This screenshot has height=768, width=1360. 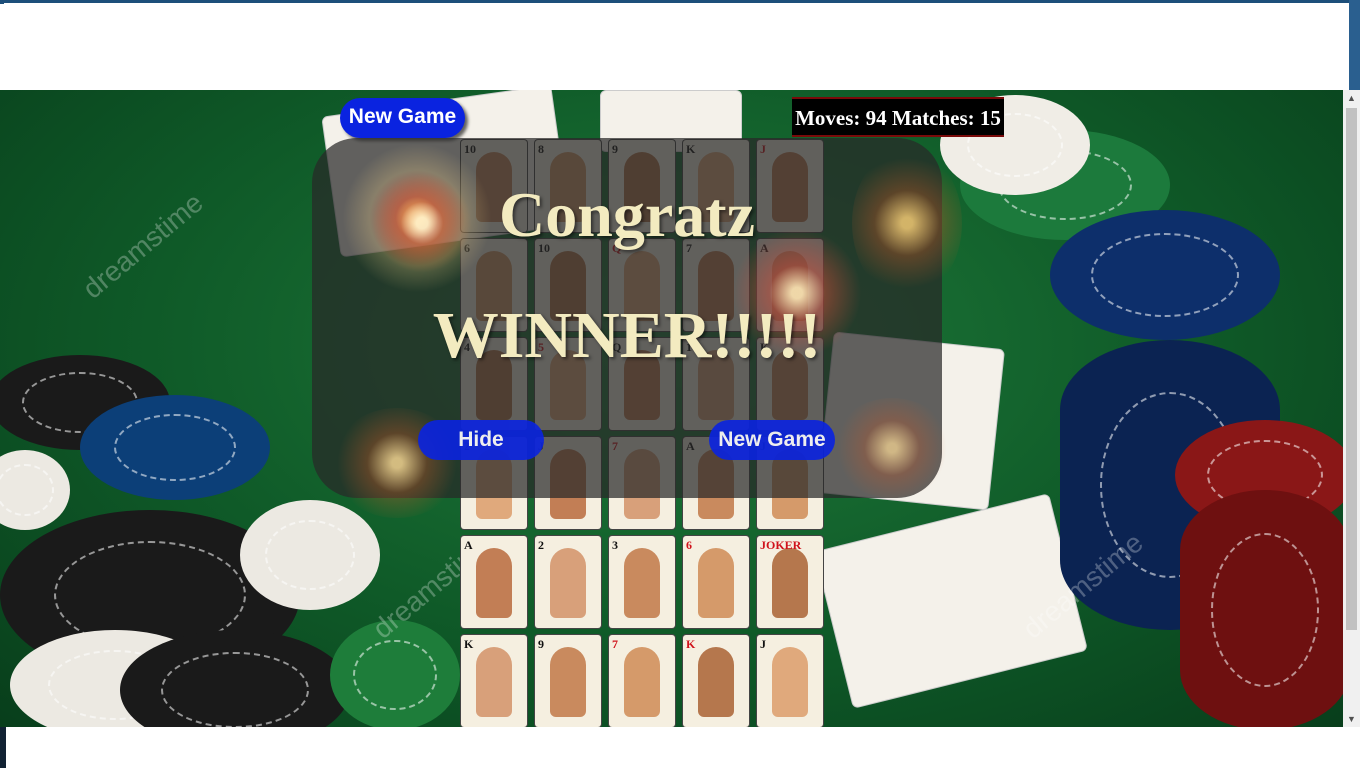 What do you see at coordinates (689, 545) in the screenshot?
I see `card-rank: 6` at bounding box center [689, 545].